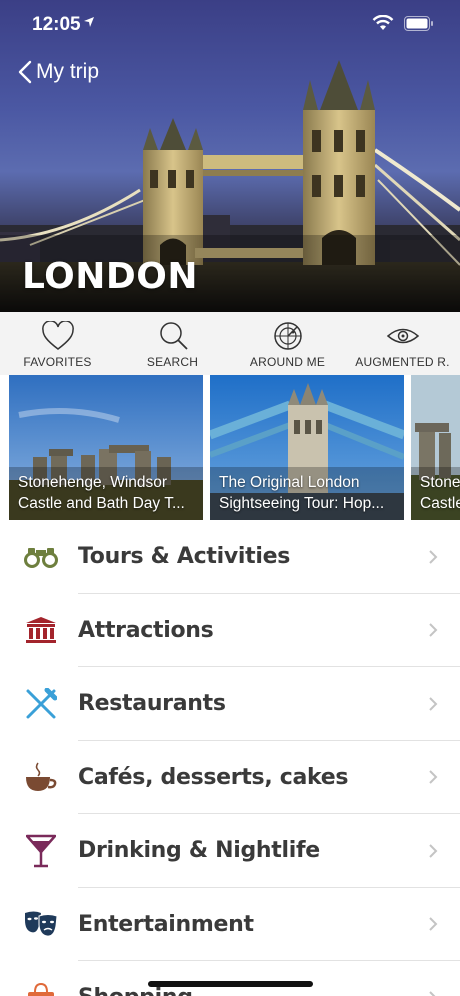 Image resolution: width=460 pixels, height=996 pixels. Describe the element at coordinates (41, 777) in the screenshot. I see `coffee-cup-icon` at that location.